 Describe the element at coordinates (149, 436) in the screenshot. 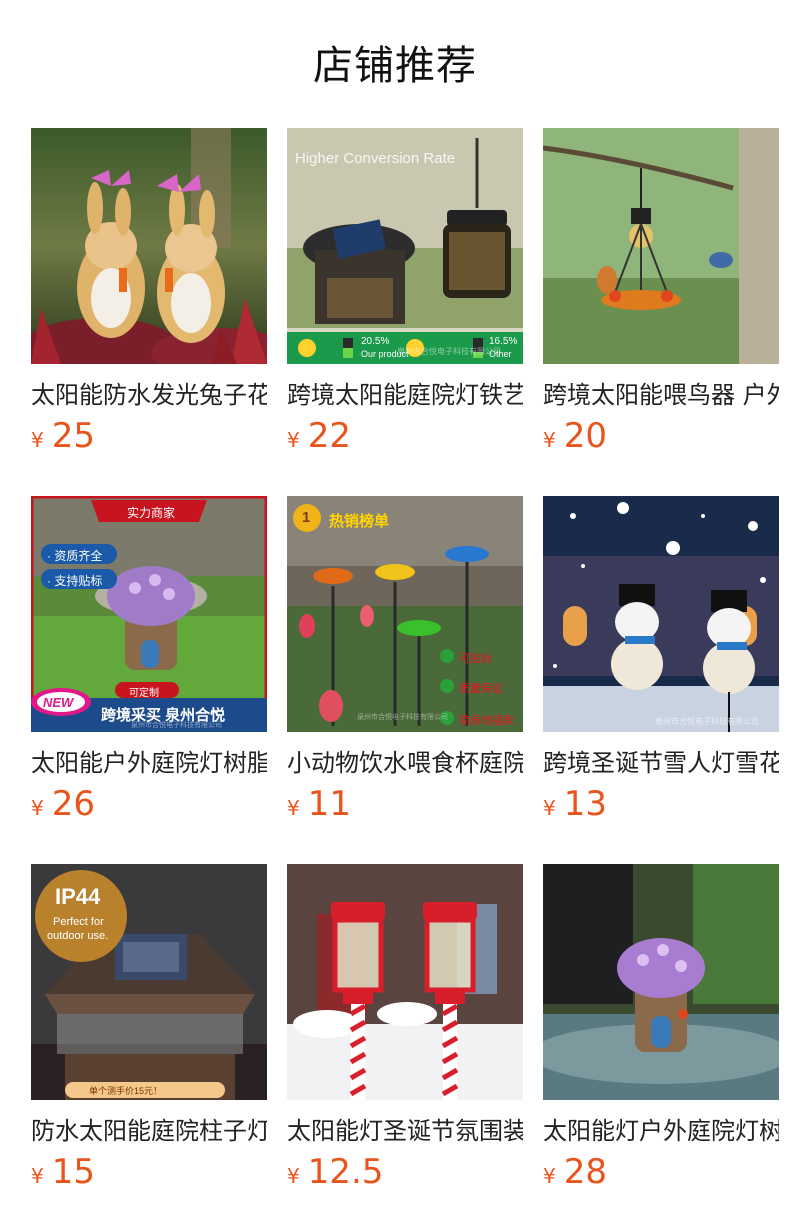

I see `product-price: ¥25` at that location.